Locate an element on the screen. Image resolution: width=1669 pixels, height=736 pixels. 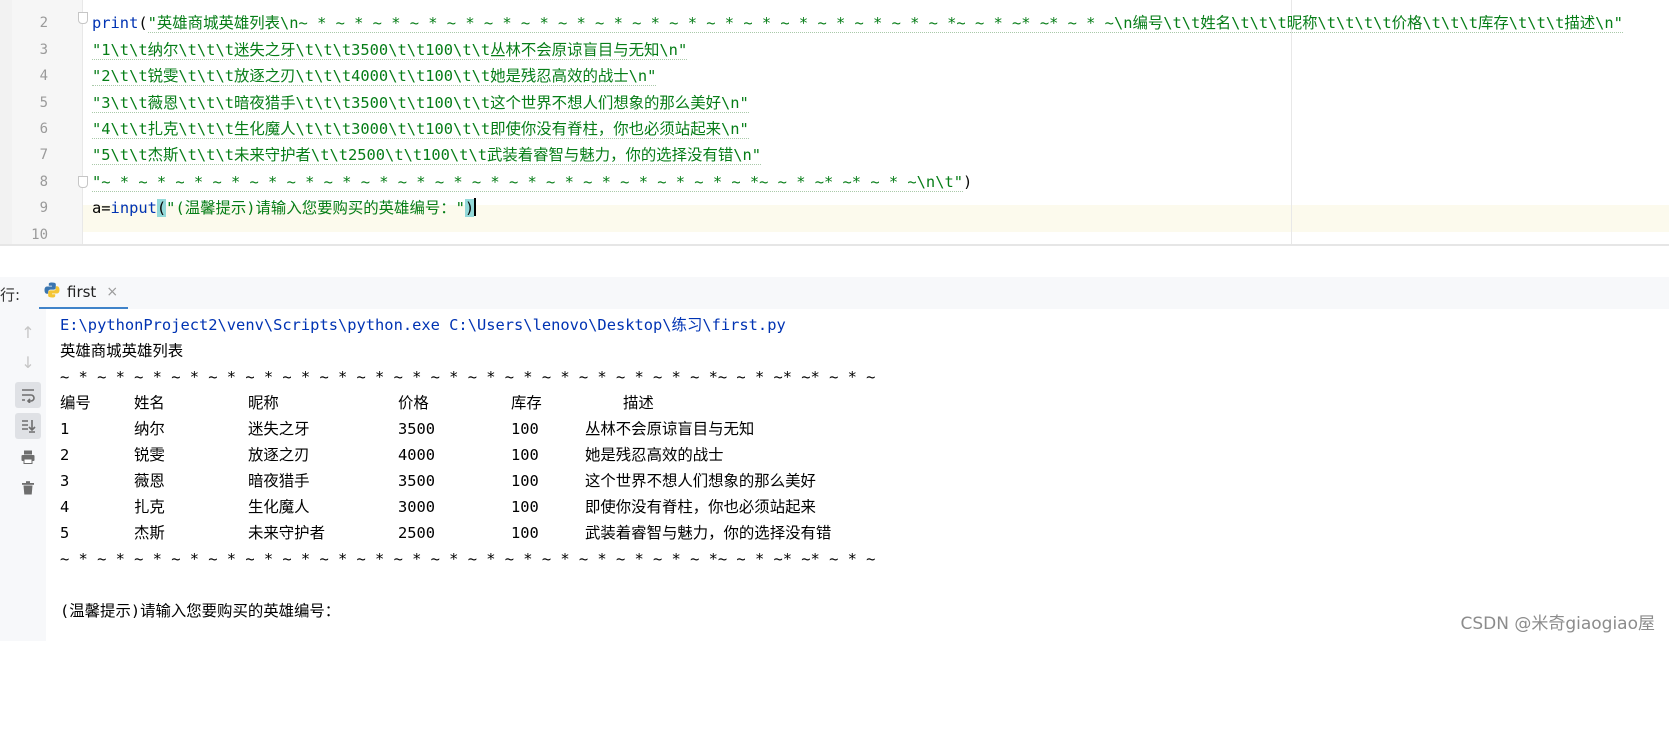
python-icon is located at coordinates (52, 292).